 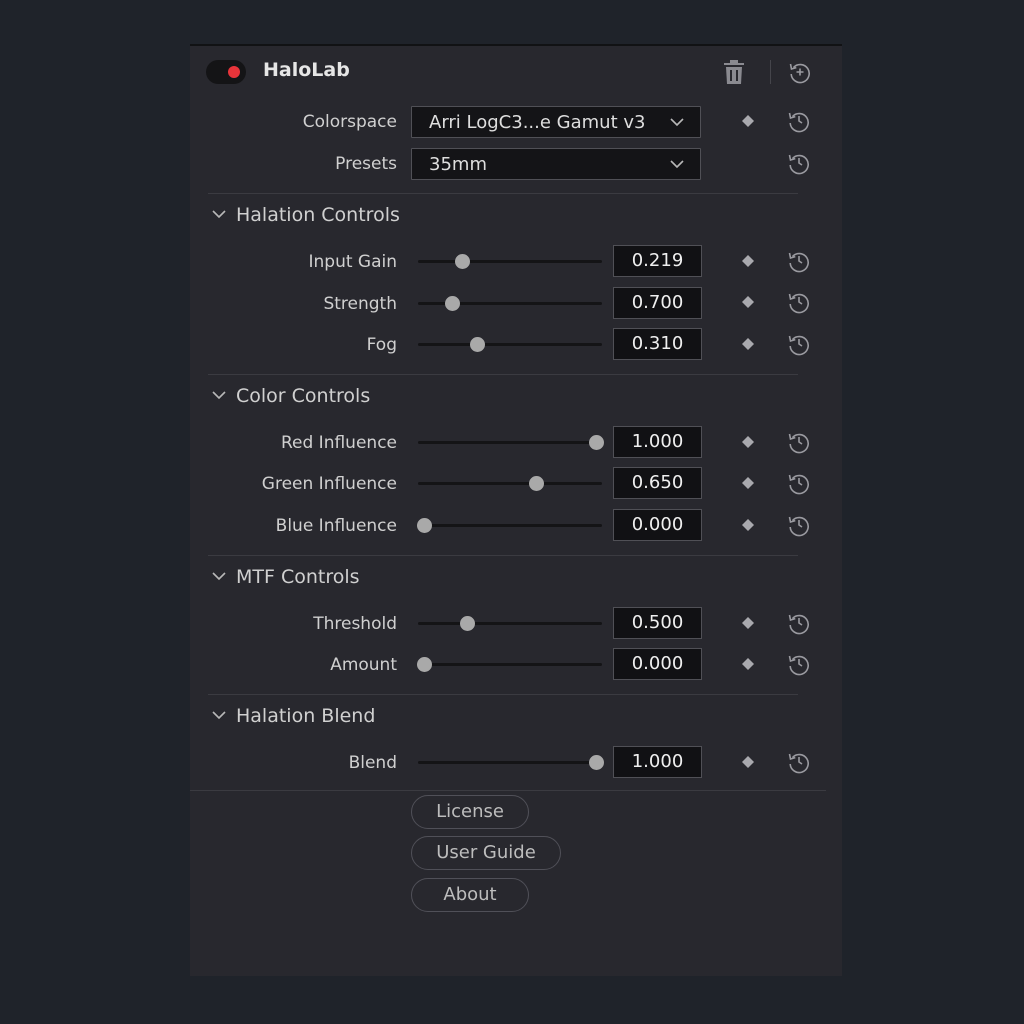 What do you see at coordinates (470, 895) in the screenshot?
I see `about-button: About` at bounding box center [470, 895].